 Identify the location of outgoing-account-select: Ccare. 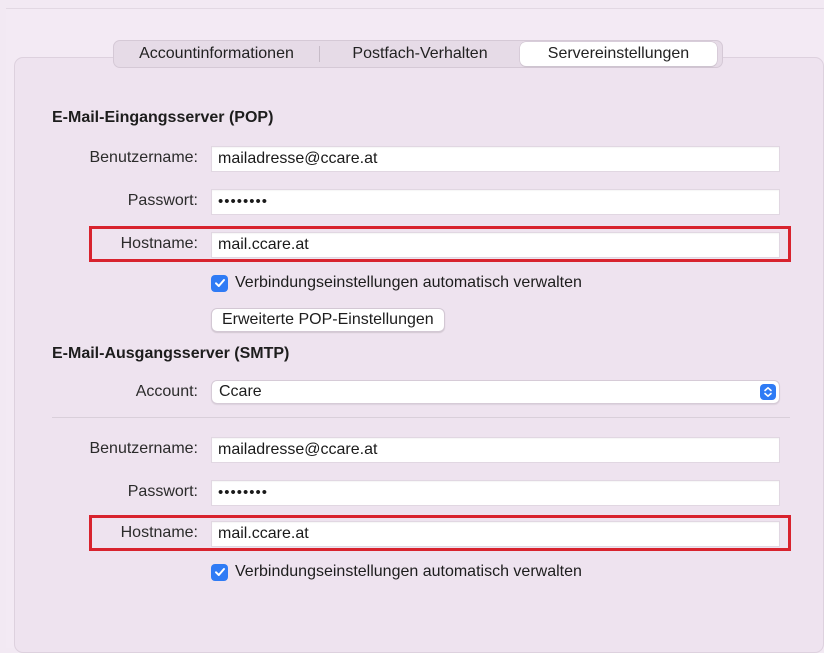
(495, 392).